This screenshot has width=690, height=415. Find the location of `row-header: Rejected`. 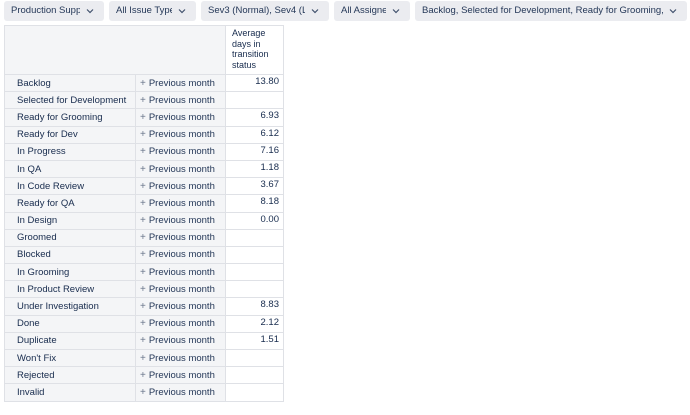

row-header: Rejected is located at coordinates (70, 375).